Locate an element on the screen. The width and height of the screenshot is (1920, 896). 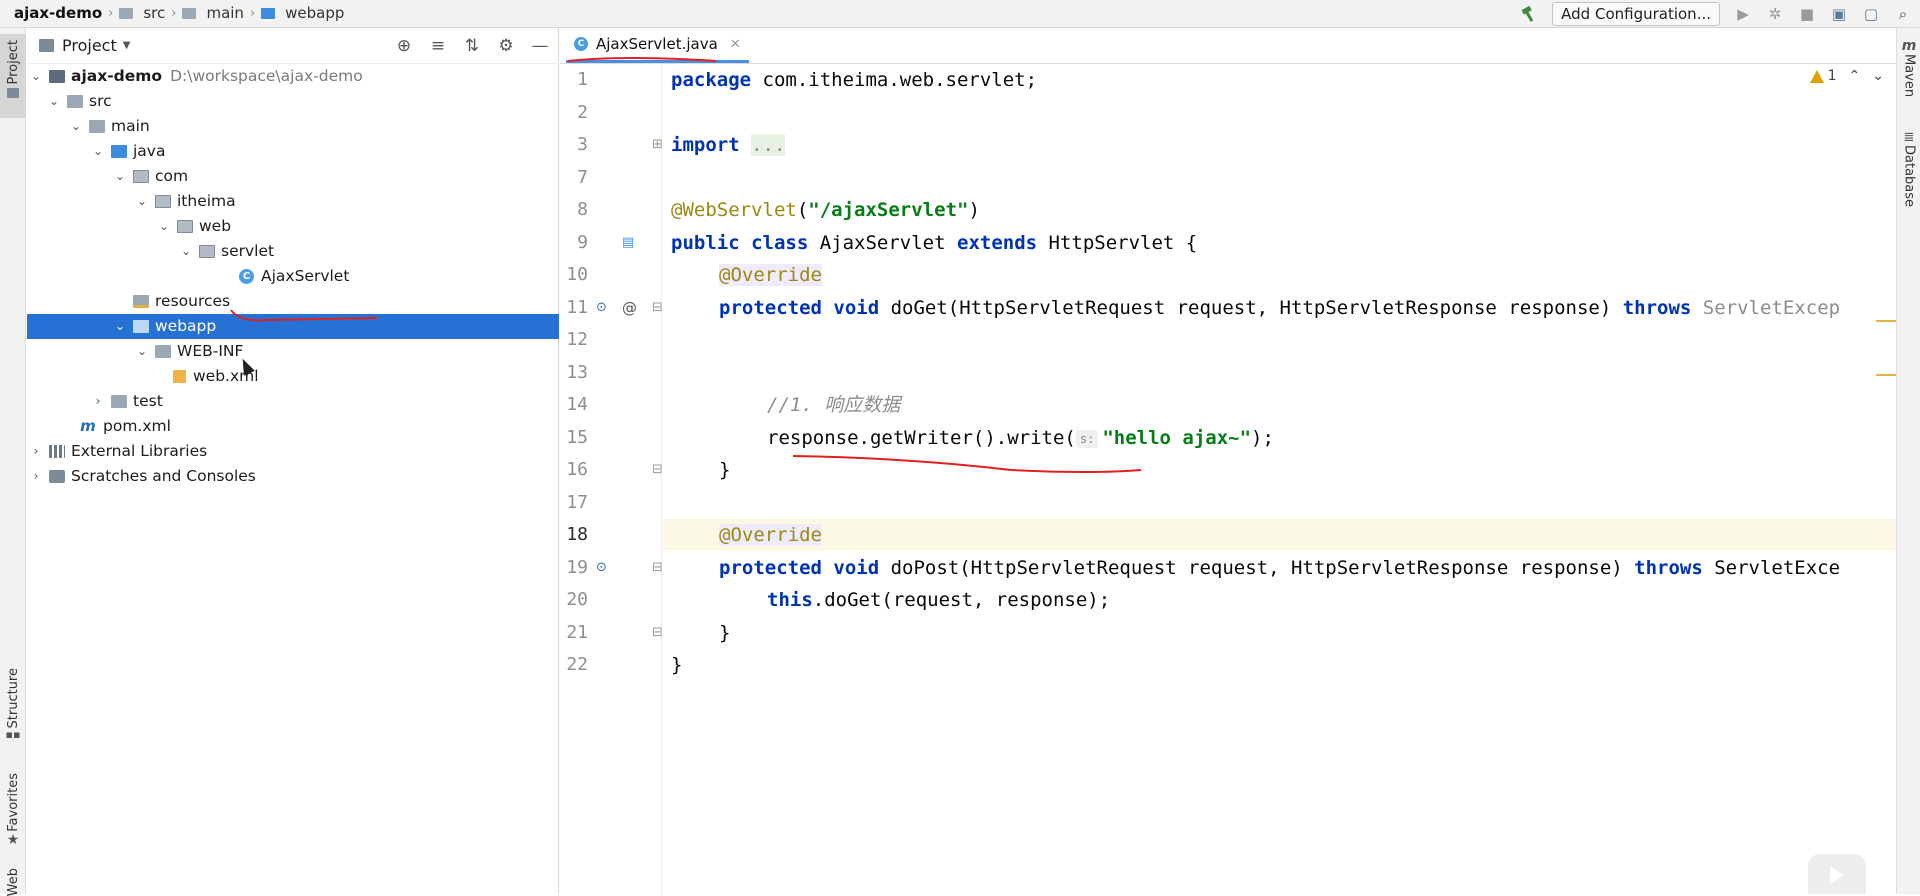
project-view-selector: Project is located at coordinates (89, 45).